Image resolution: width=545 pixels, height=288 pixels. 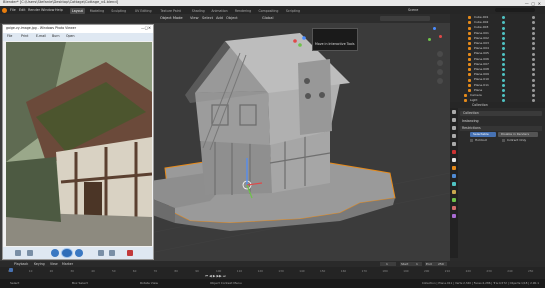 What do you see at coordinates (518, 134) in the screenshot?
I see `disable-renders-toggle: Disable in Renders` at bounding box center [518, 134].